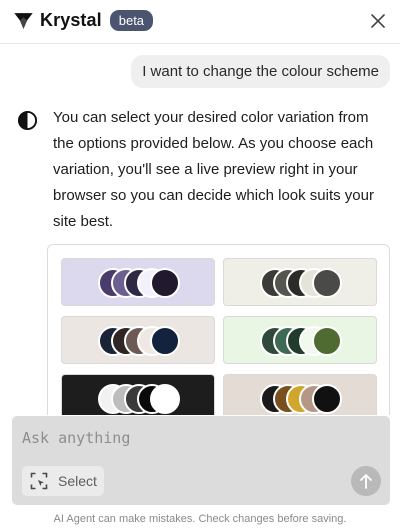 This screenshot has height=530, width=400. Describe the element at coordinates (378, 21) in the screenshot. I see `close-icon` at that location.